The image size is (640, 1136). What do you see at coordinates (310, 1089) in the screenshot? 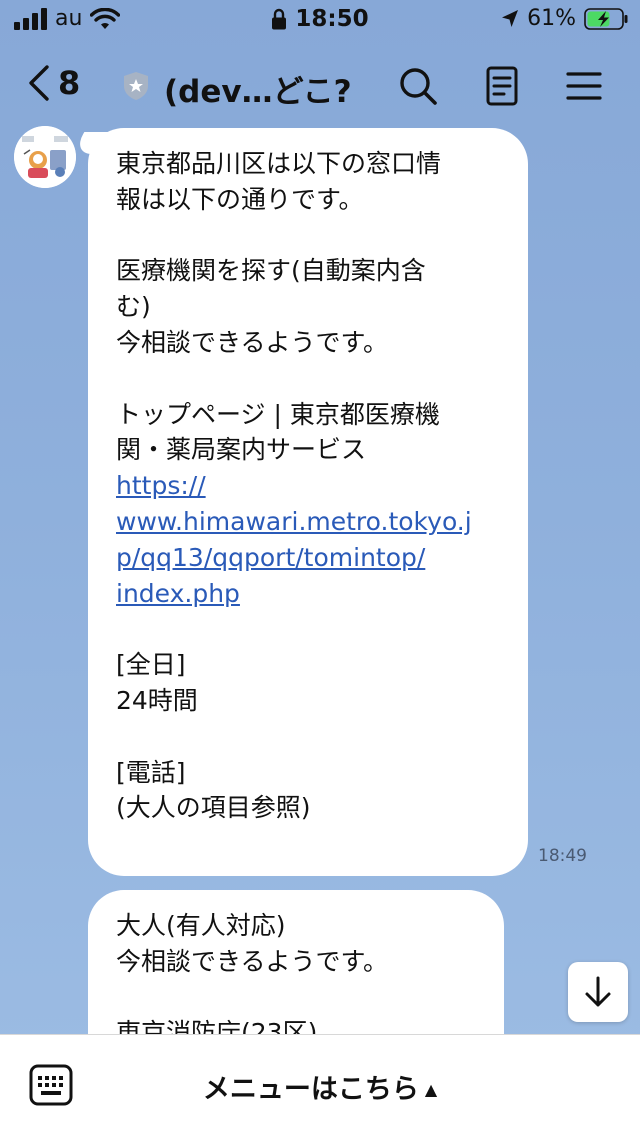
I see `rich-menu-label: メニューはこちら` at bounding box center [310, 1089].